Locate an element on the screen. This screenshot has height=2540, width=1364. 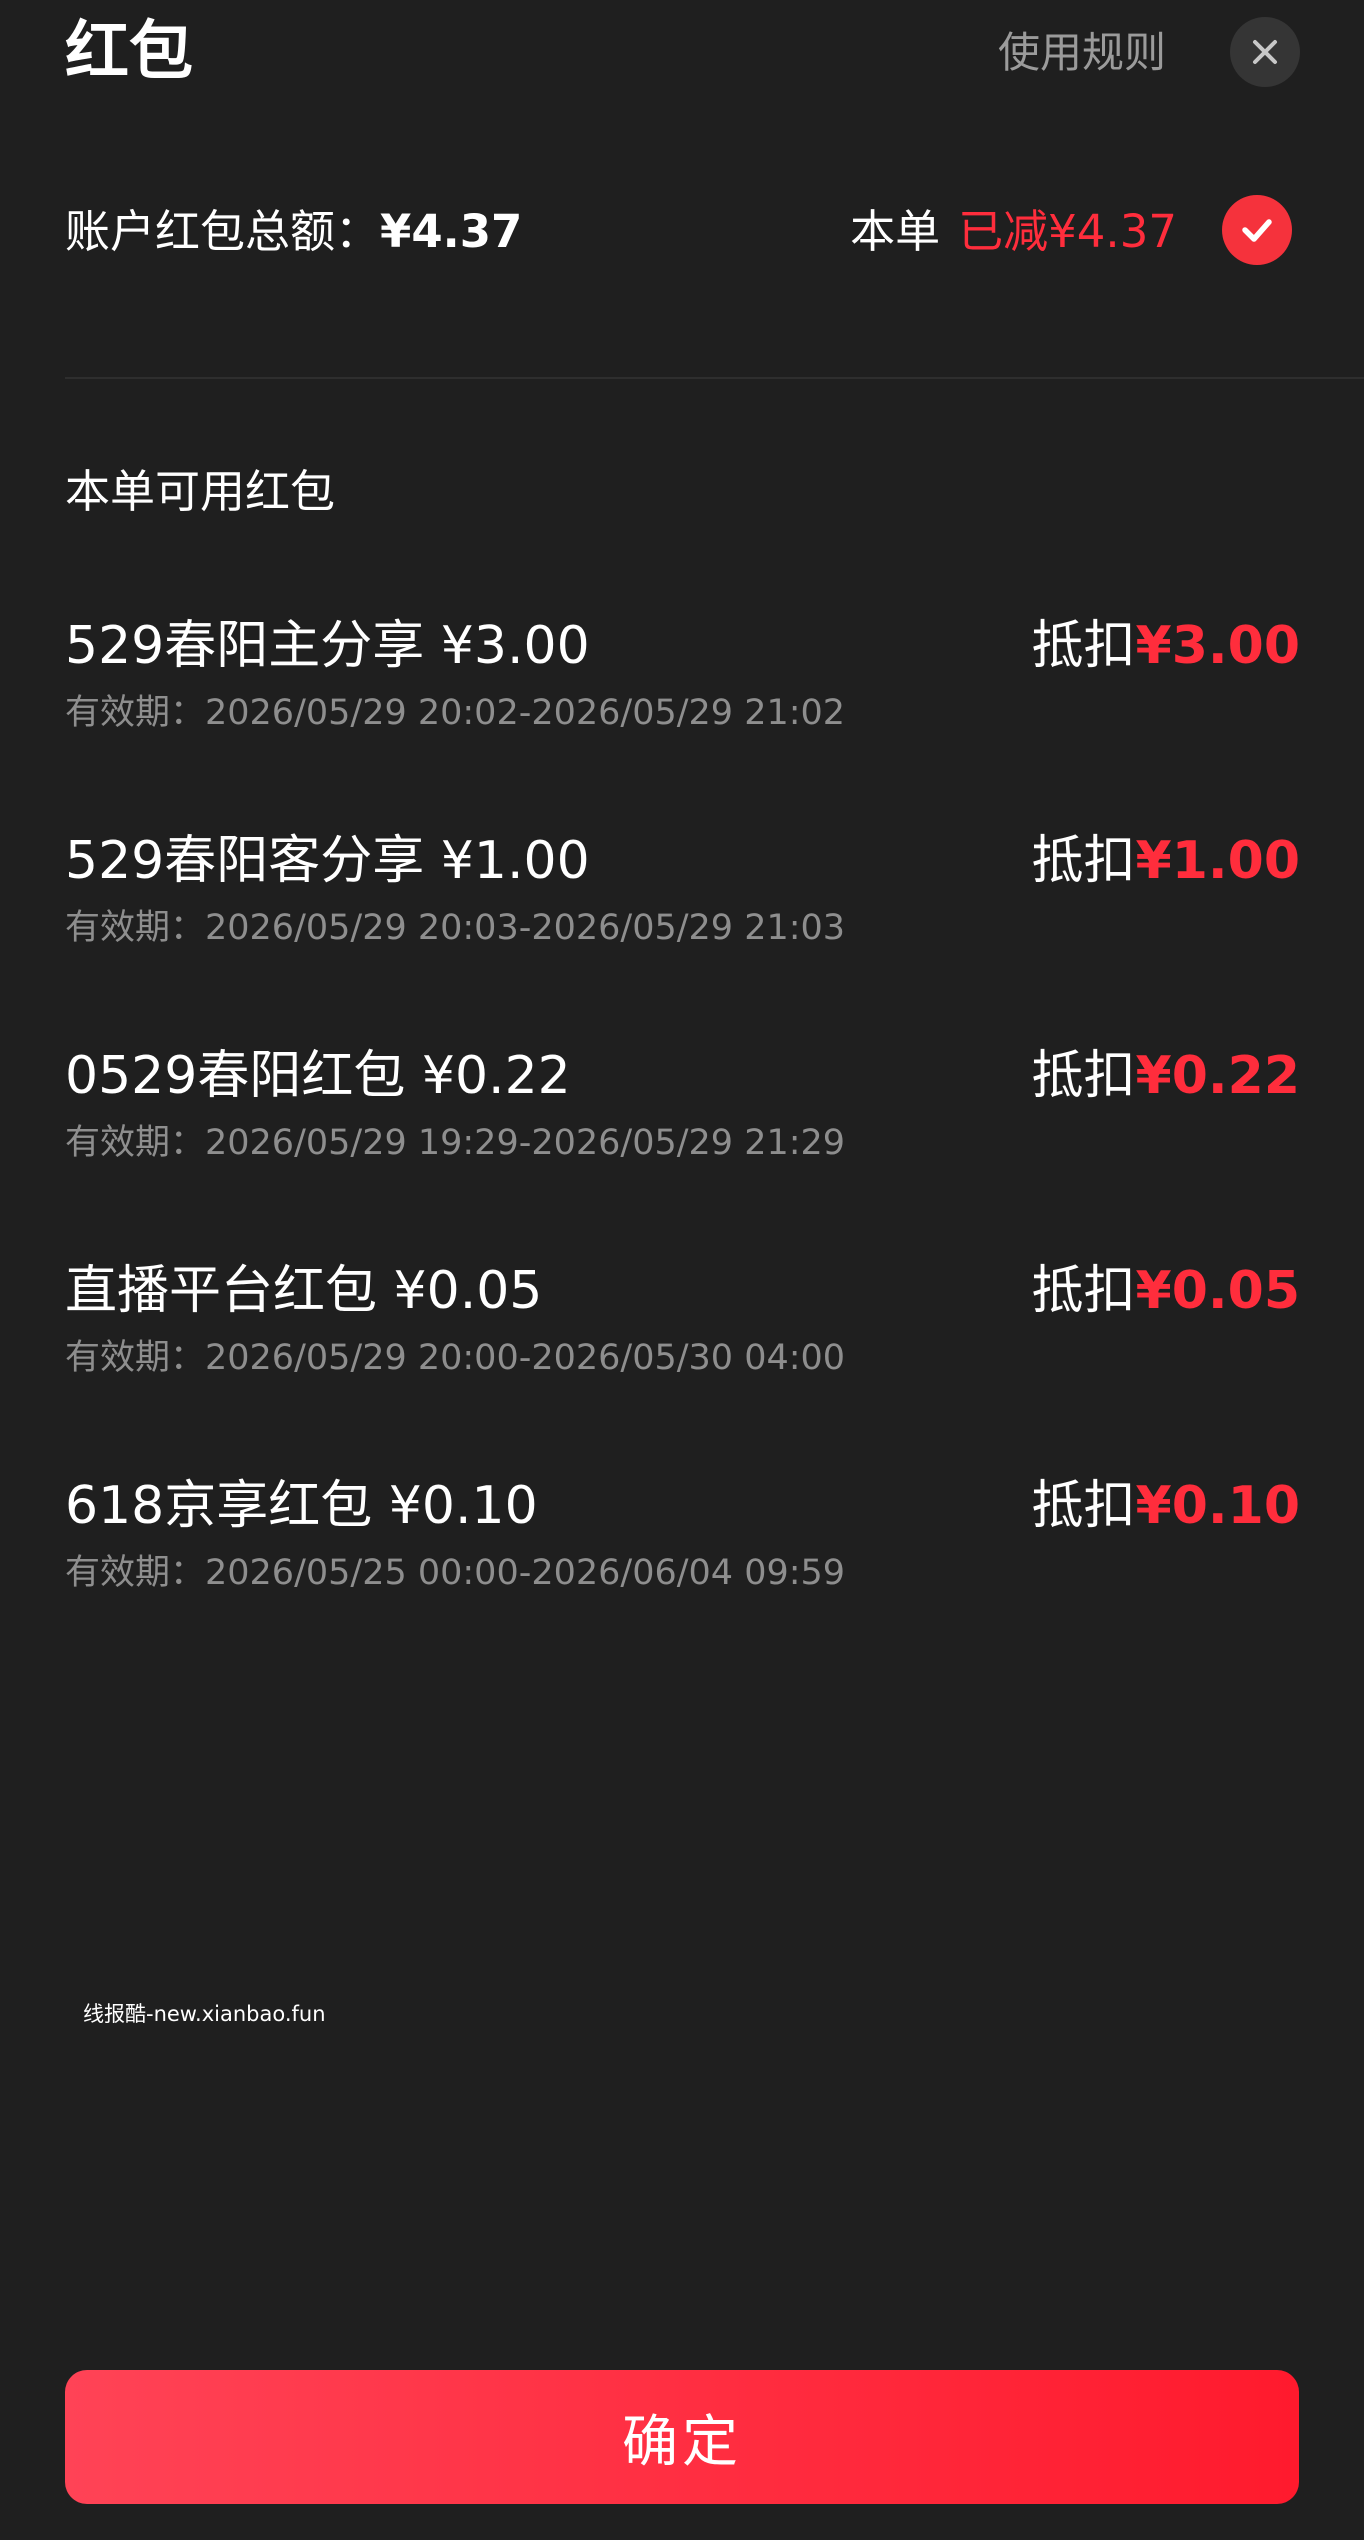
coupon-name: 618京享红包 ¥0.10 is located at coordinates (301, 1506).